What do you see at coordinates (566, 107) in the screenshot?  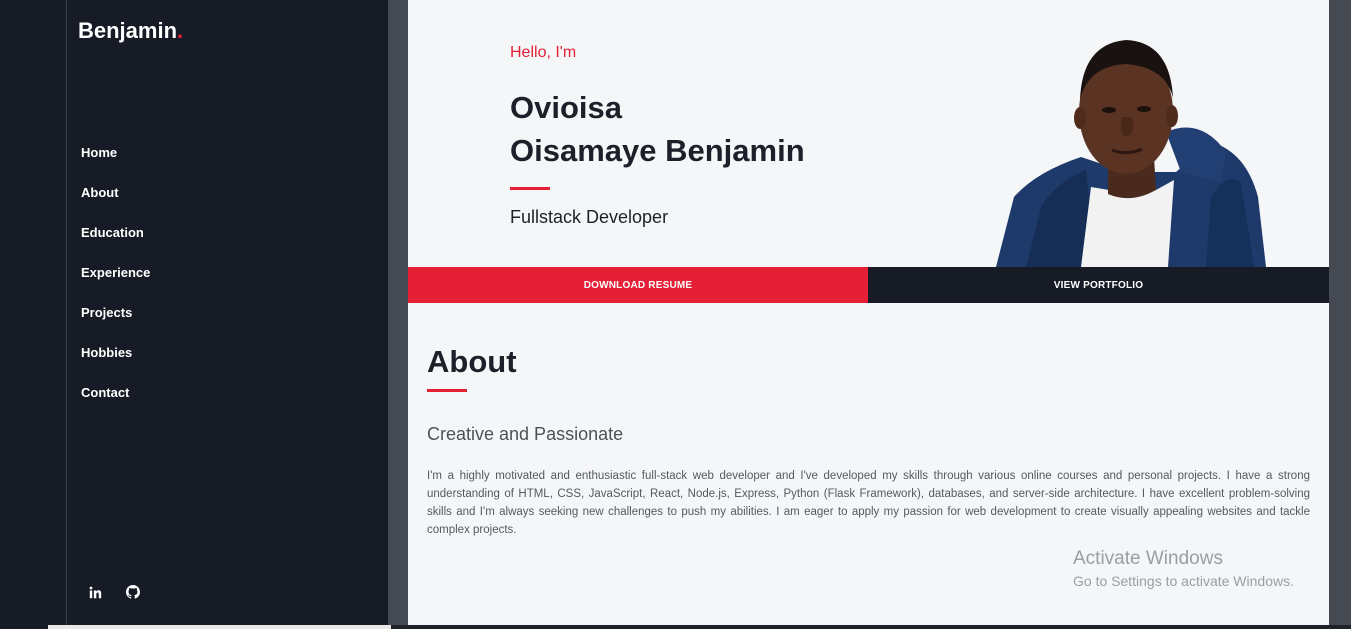 I see `hero-name-line1: Ovioisa` at bounding box center [566, 107].